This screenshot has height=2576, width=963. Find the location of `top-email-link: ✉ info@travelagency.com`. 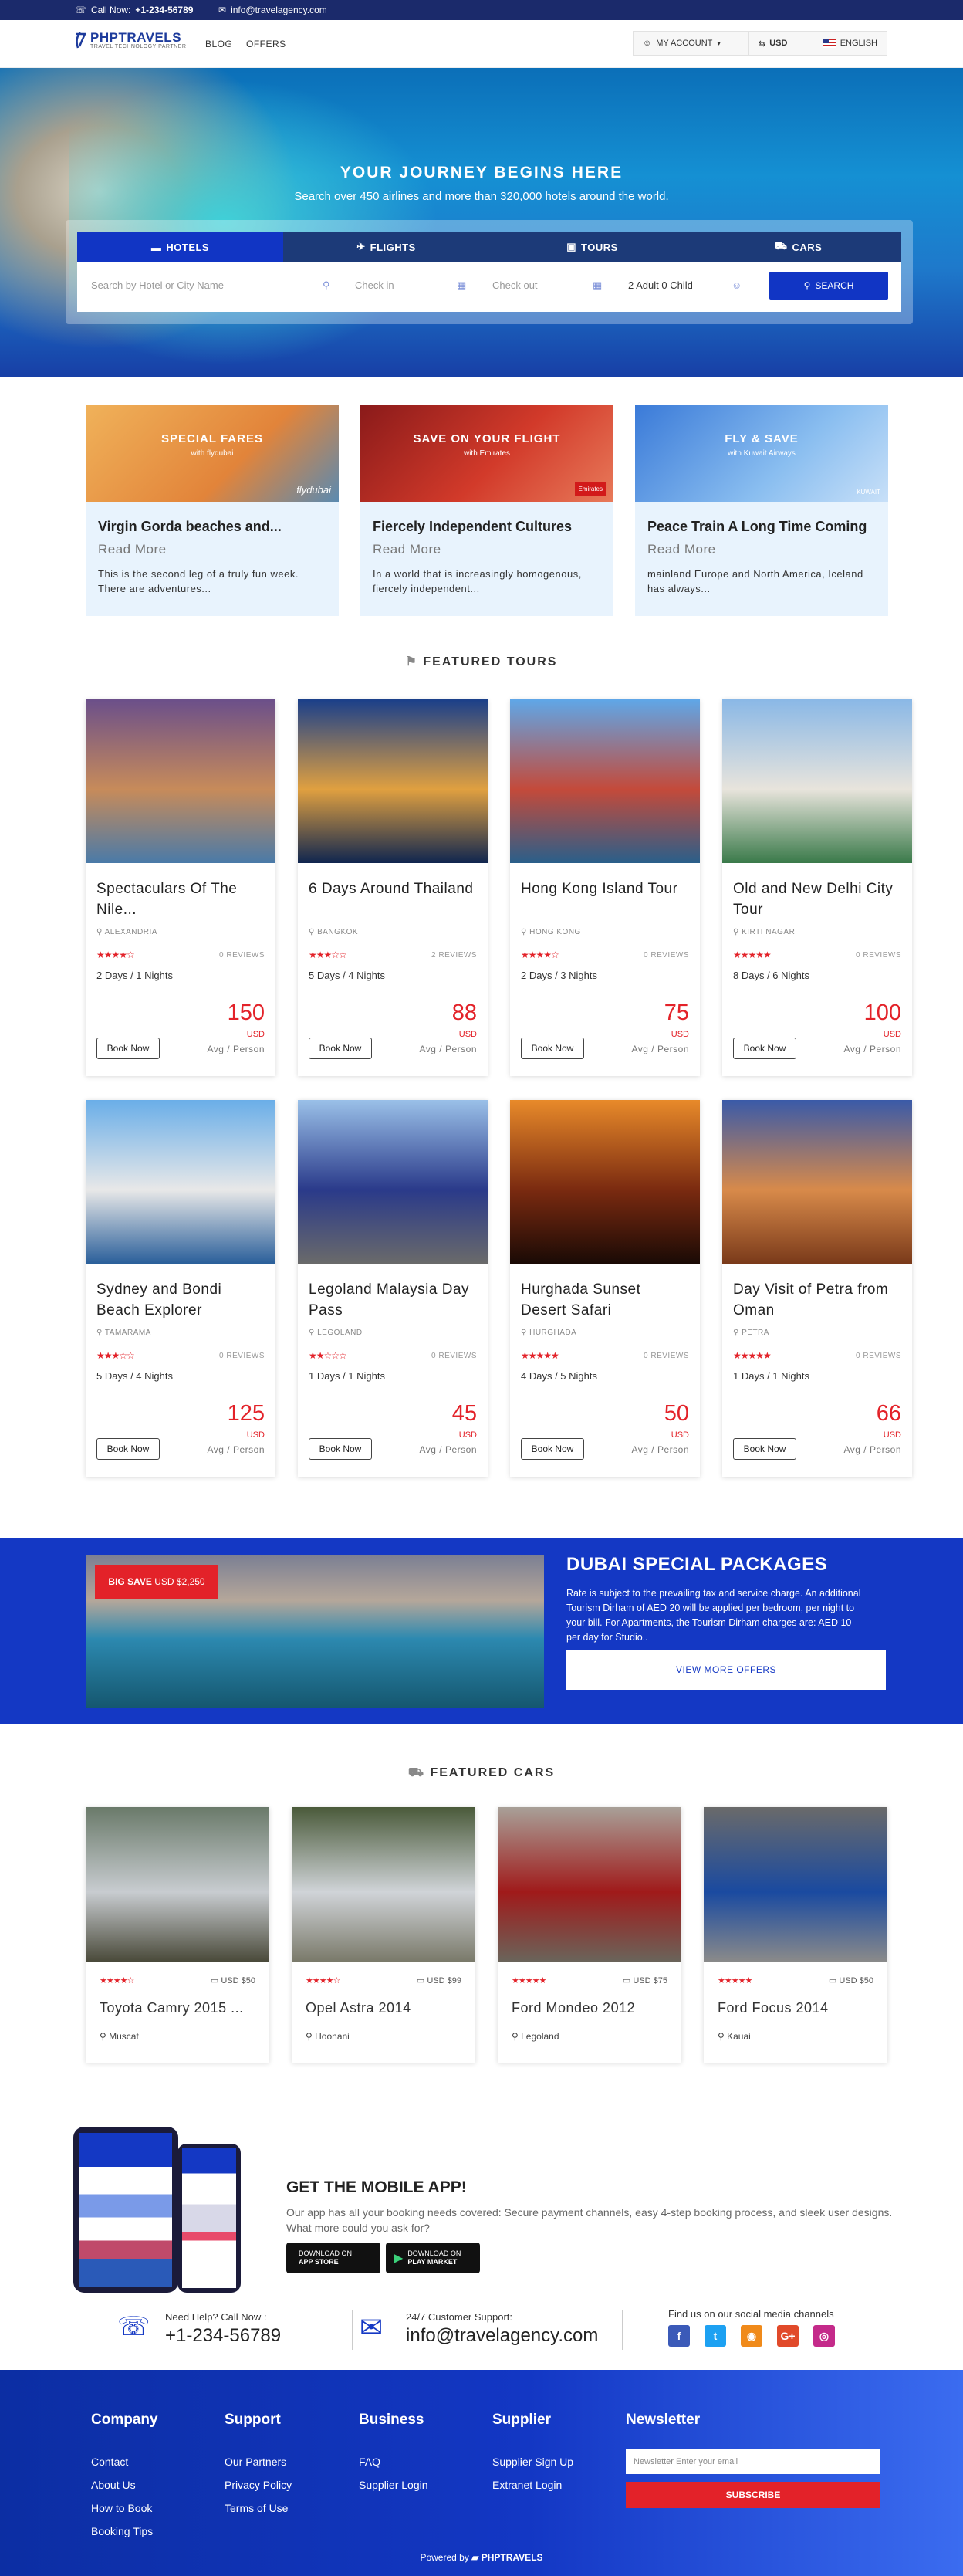

top-email-link: ✉ info@travelagency.com is located at coordinates (272, 10).